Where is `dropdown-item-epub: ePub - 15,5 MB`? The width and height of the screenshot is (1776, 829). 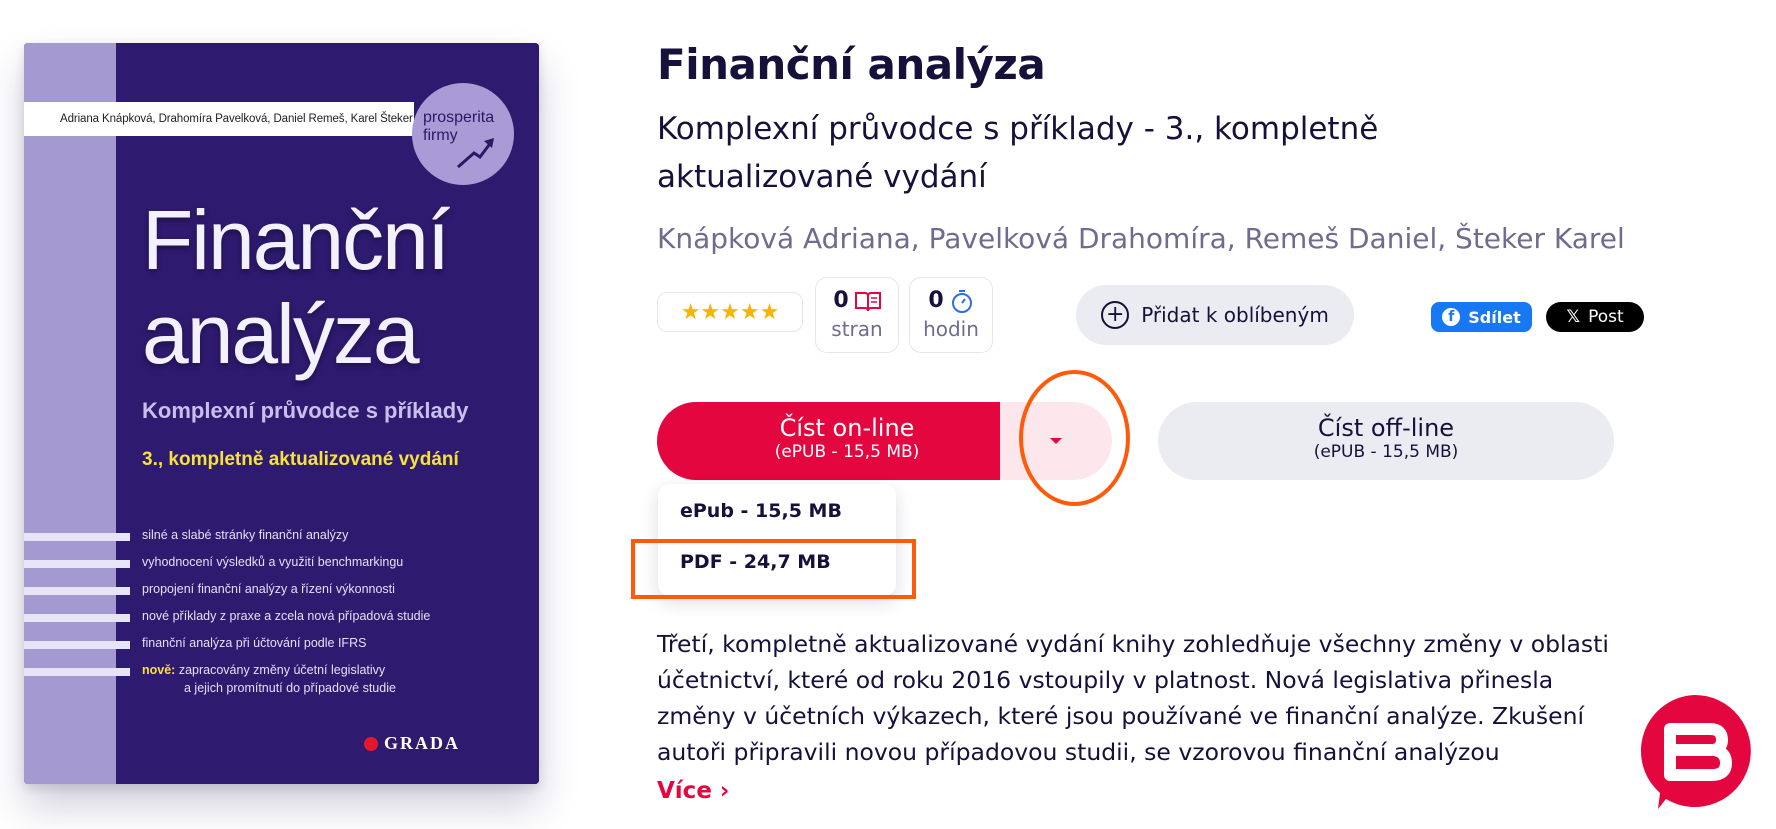 dropdown-item-epub: ePub - 15,5 MB is located at coordinates (761, 511).